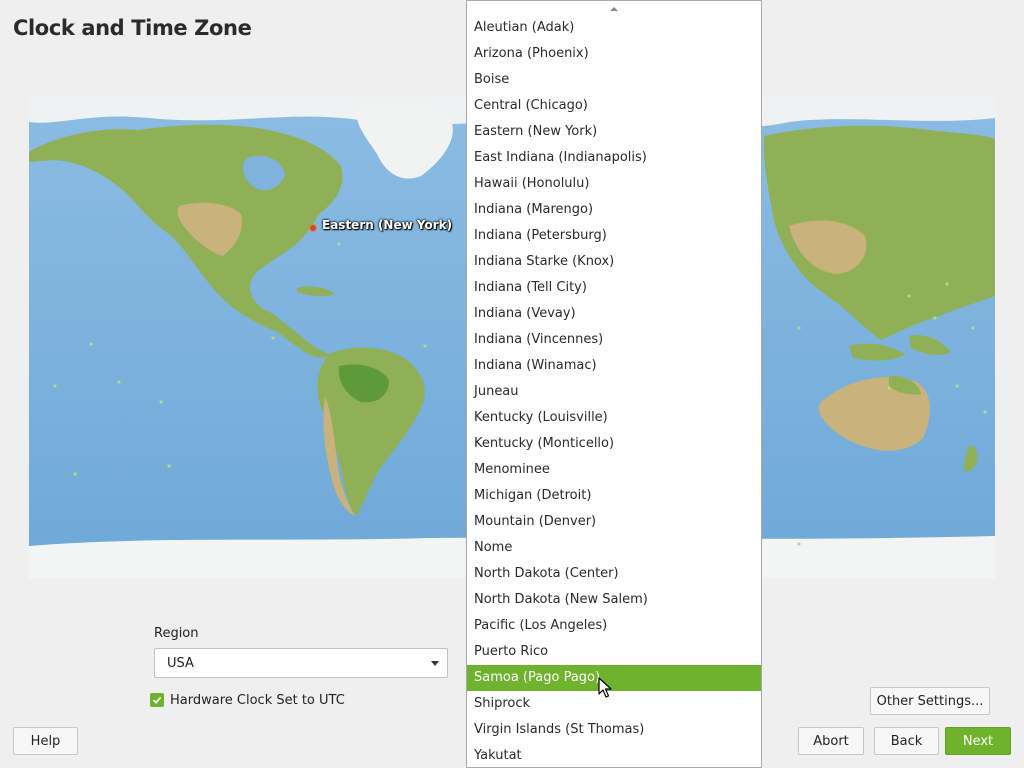 This screenshot has width=1024, height=768. I want to click on back-button: Back, so click(906, 741).